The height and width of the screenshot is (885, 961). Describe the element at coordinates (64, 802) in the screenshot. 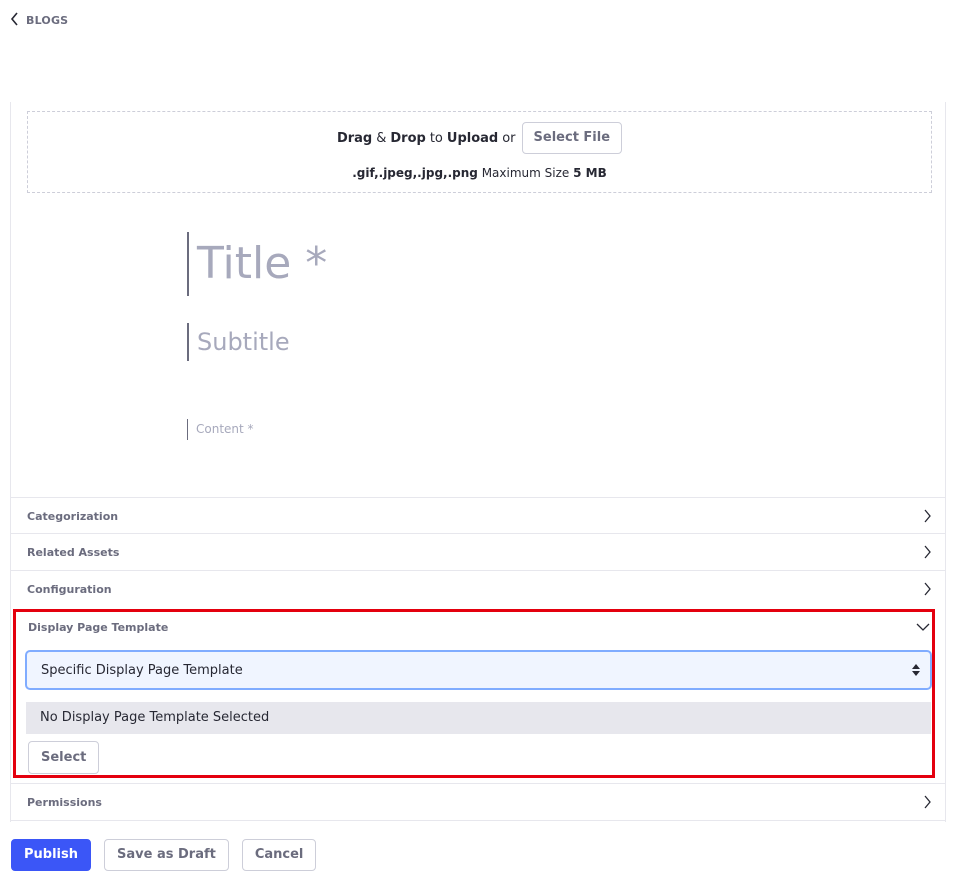

I see `section-label: Permissions` at that location.